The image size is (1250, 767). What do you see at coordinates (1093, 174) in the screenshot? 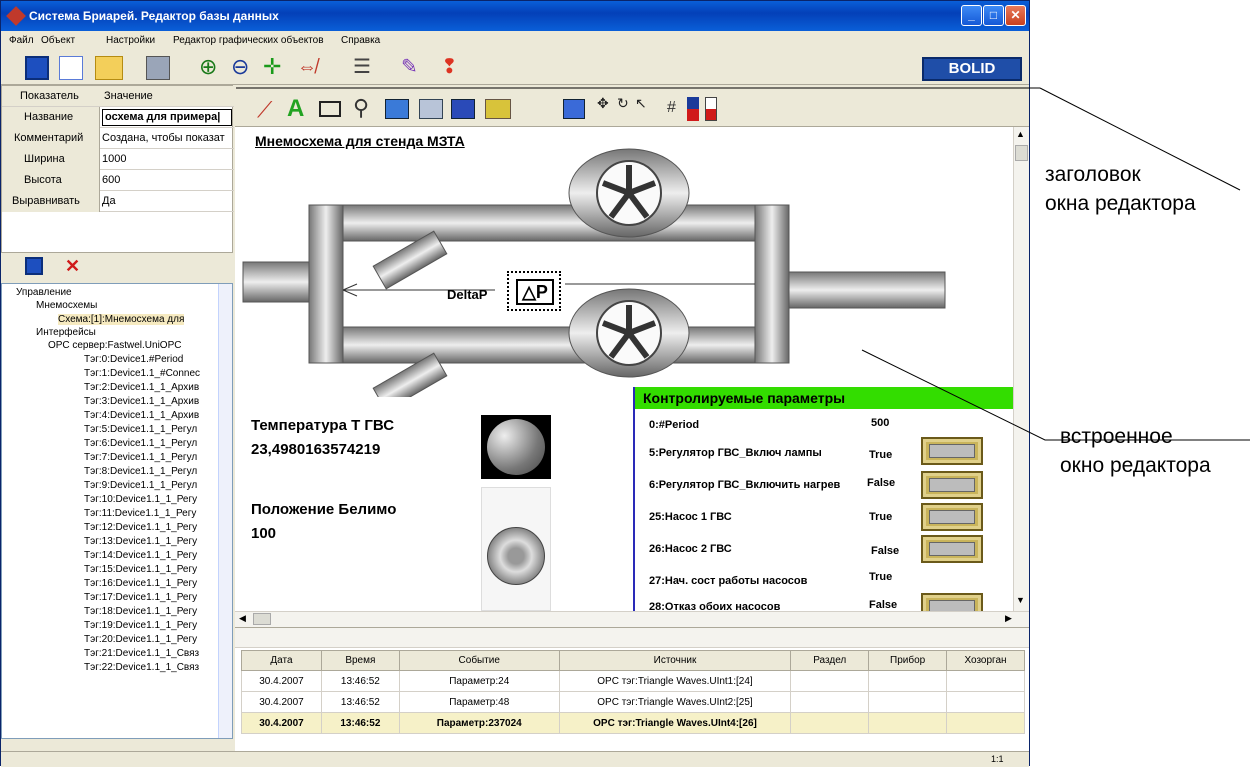
I see `annotation-title-line1: заголовок` at bounding box center [1093, 174].